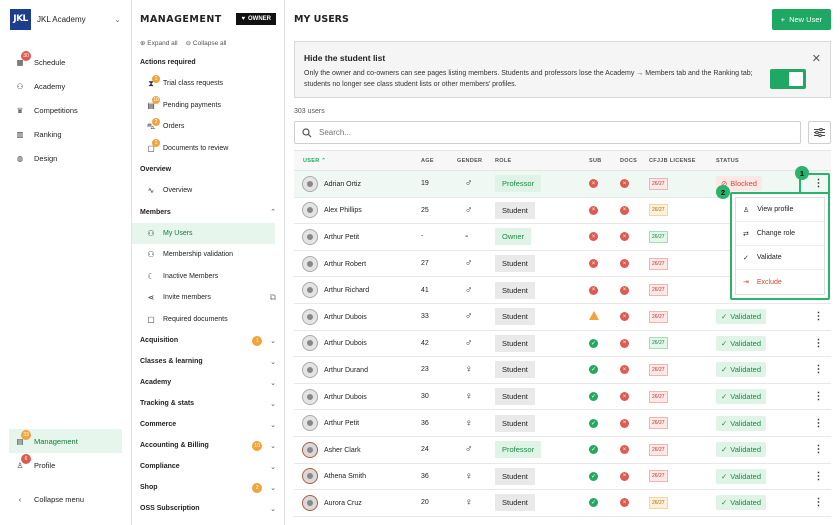 The width and height of the screenshot is (840, 525). What do you see at coordinates (208, 106) in the screenshot?
I see `menu-item-pending-payments: ▤ 10 Pending payments` at bounding box center [208, 106].